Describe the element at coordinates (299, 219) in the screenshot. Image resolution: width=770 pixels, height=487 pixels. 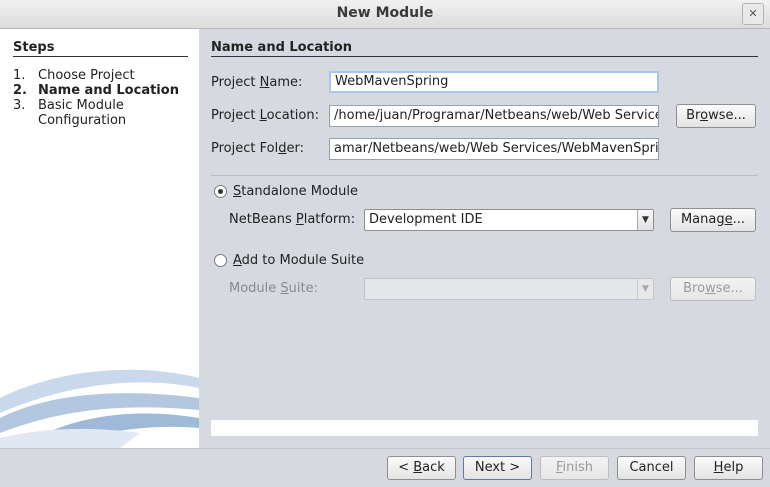
I see `mnemonic: P` at that location.